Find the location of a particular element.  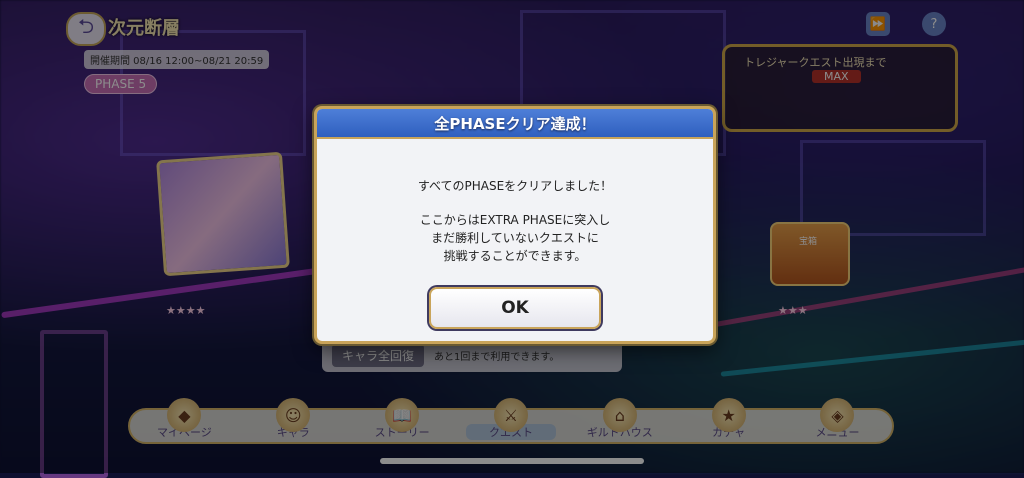

dialog-message-line: すべてのPHASEをクリアしました！ is located at coordinates (515, 186).